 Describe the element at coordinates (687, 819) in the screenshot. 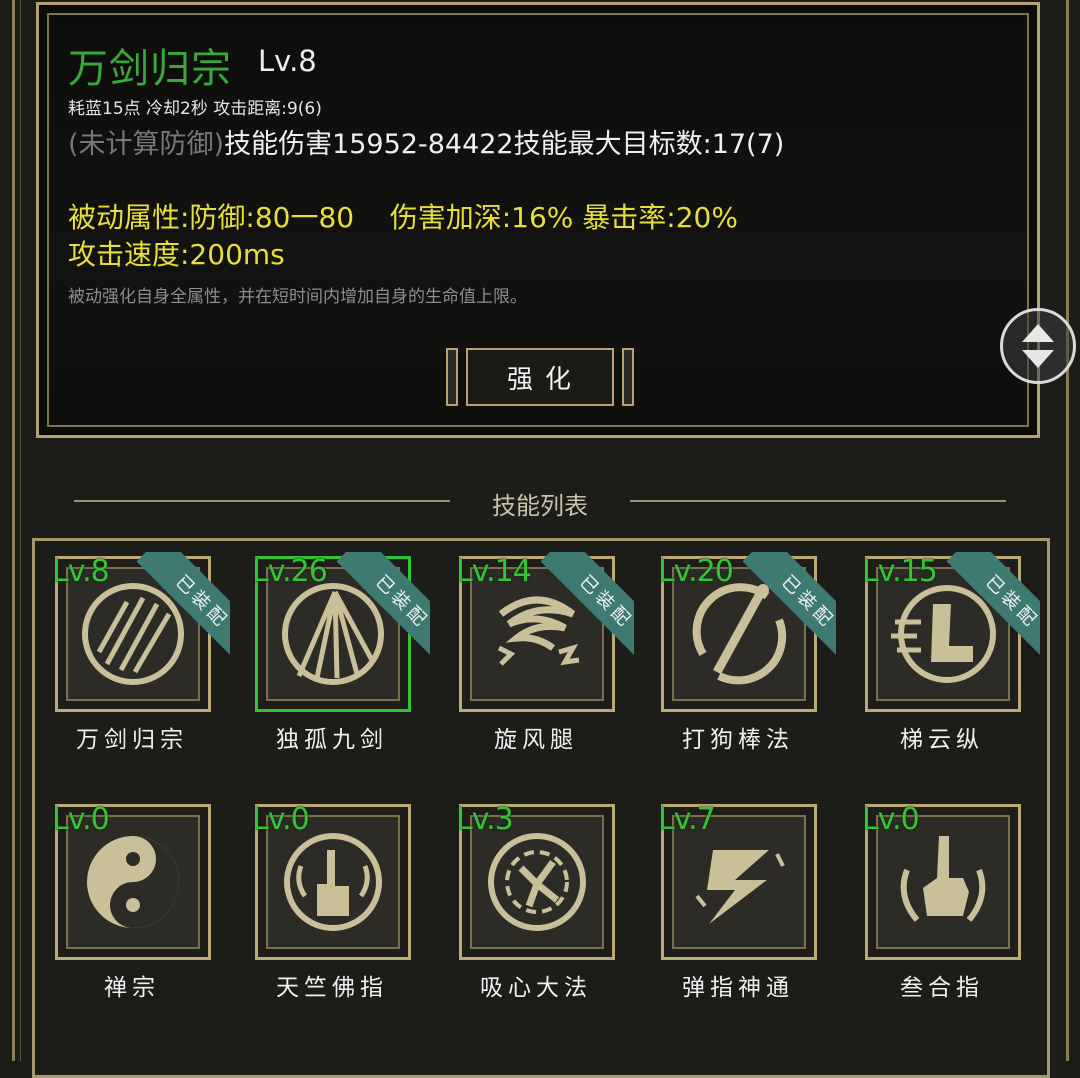

I see `skill-level-label: Lv.7` at that location.